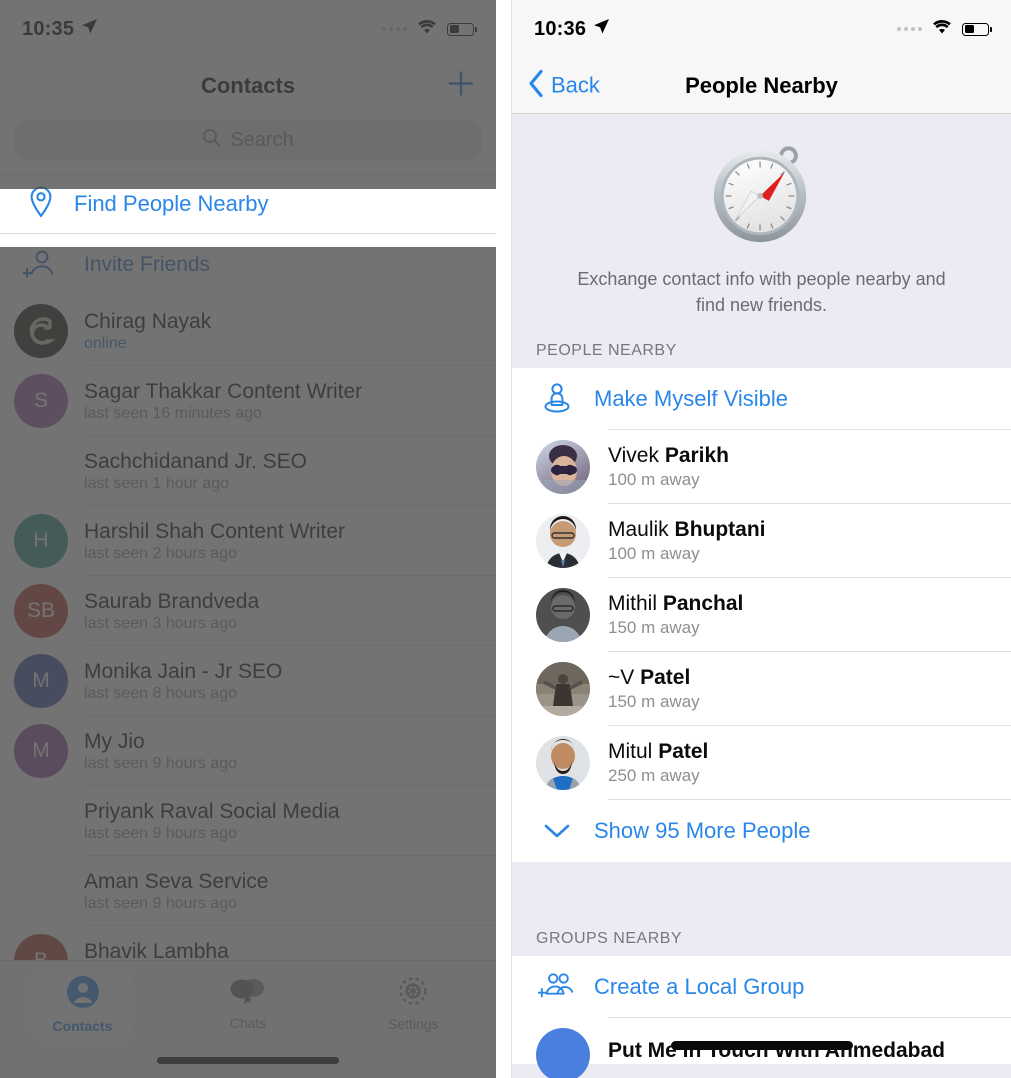 The width and height of the screenshot is (1011, 1078). I want to click on person-circle-icon, so click(83, 994).